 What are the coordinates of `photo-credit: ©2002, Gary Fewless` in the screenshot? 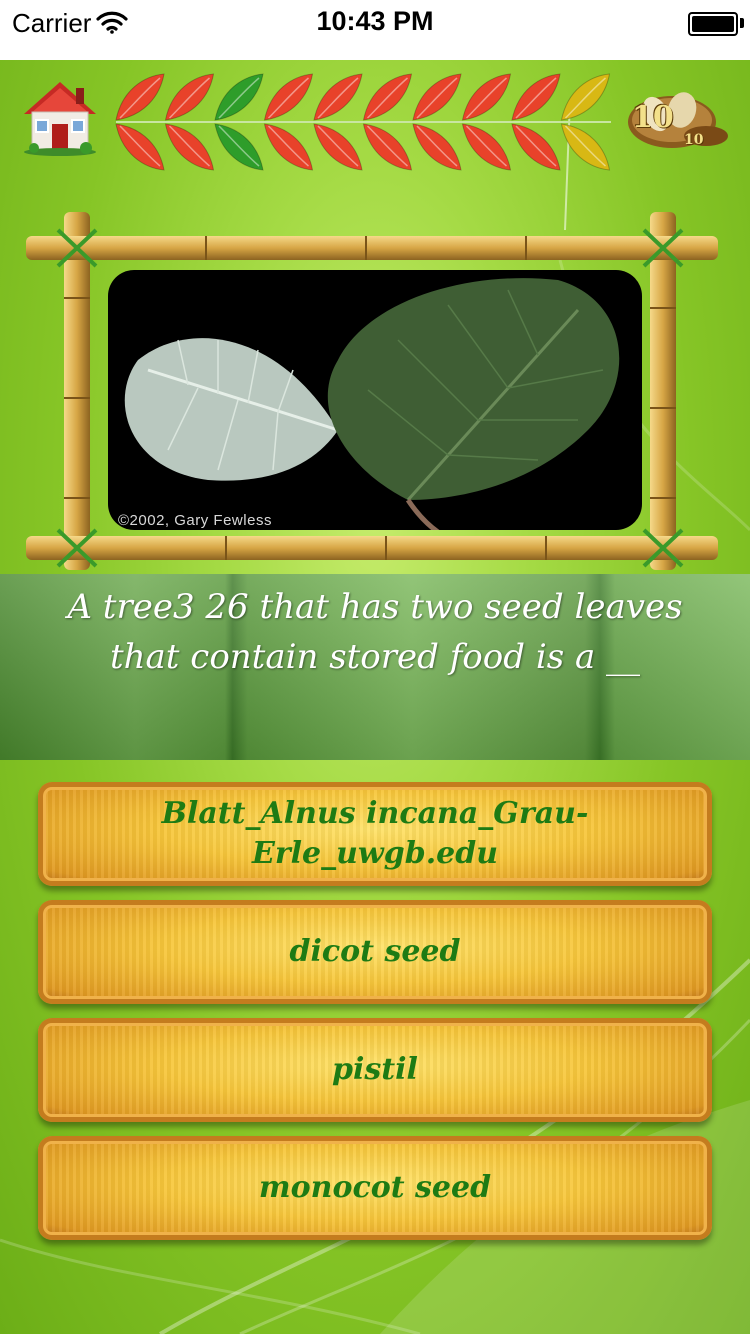 It's located at (195, 520).